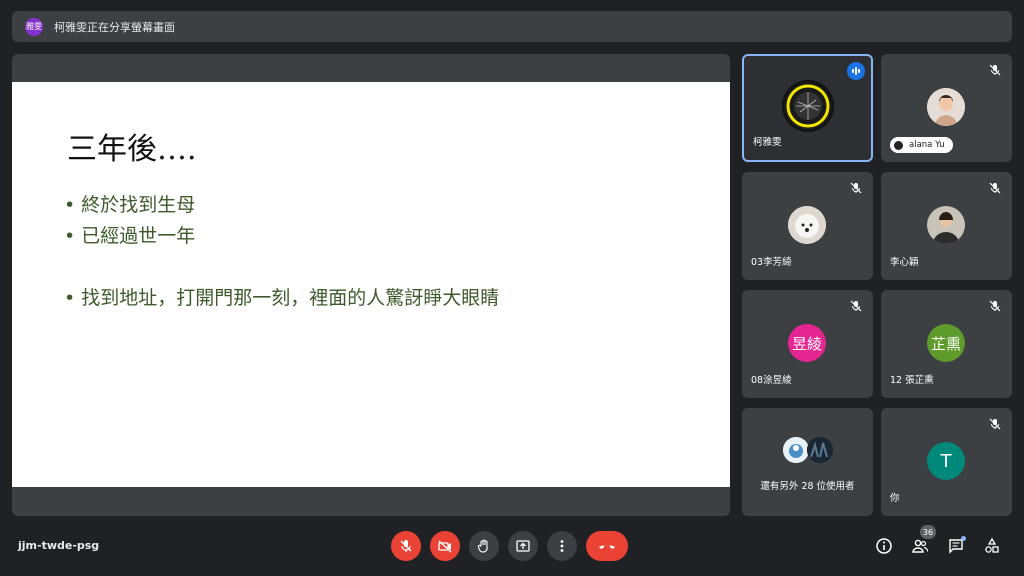 The width and height of the screenshot is (1024, 576). I want to click on speaking-indicator-icon, so click(856, 71).